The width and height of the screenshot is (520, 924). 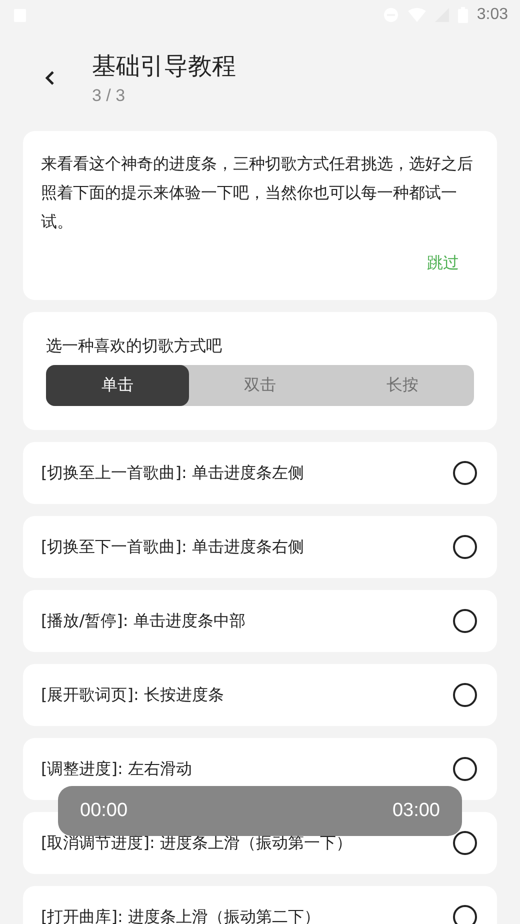 What do you see at coordinates (50, 78) in the screenshot?
I see `back-icon` at bounding box center [50, 78].